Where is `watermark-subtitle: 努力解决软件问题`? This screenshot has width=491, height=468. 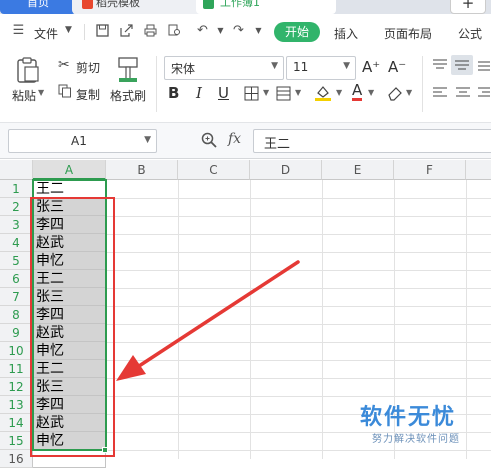 watermark-subtitle: 努力解决软件问题 is located at coordinates (416, 439).